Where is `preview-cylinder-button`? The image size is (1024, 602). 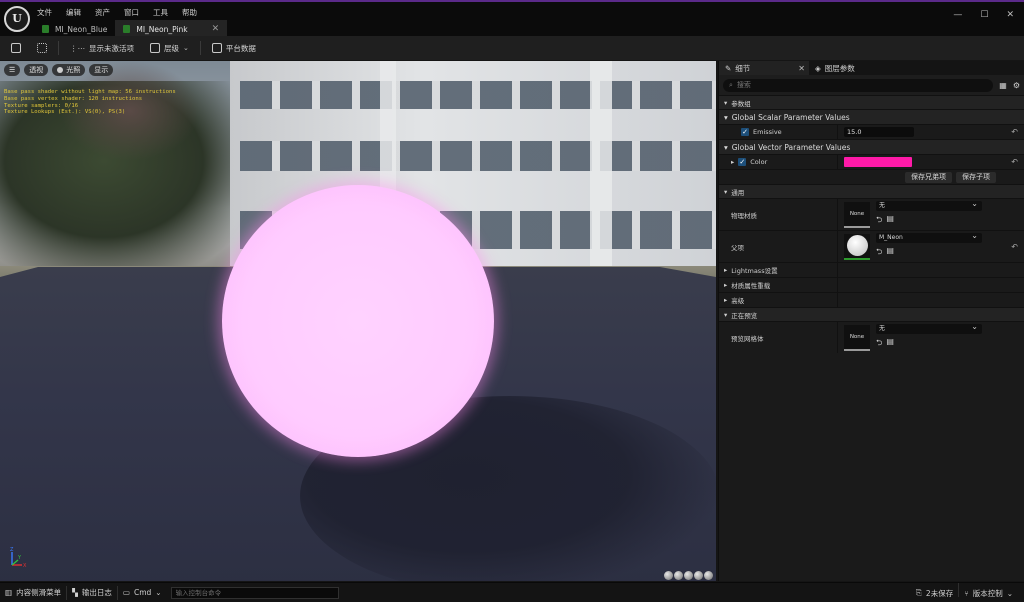 preview-cylinder-button is located at coordinates (678, 575).